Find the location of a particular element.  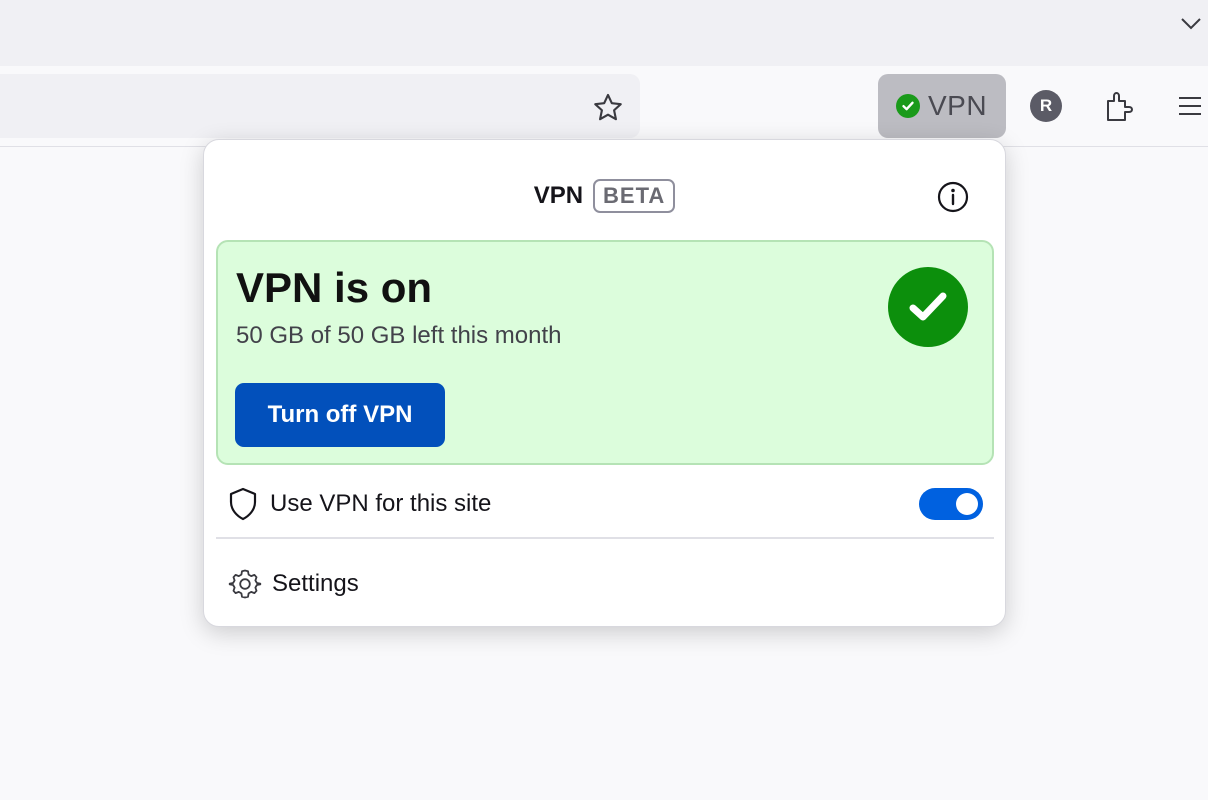

site-vpn-toggle is located at coordinates (951, 504).